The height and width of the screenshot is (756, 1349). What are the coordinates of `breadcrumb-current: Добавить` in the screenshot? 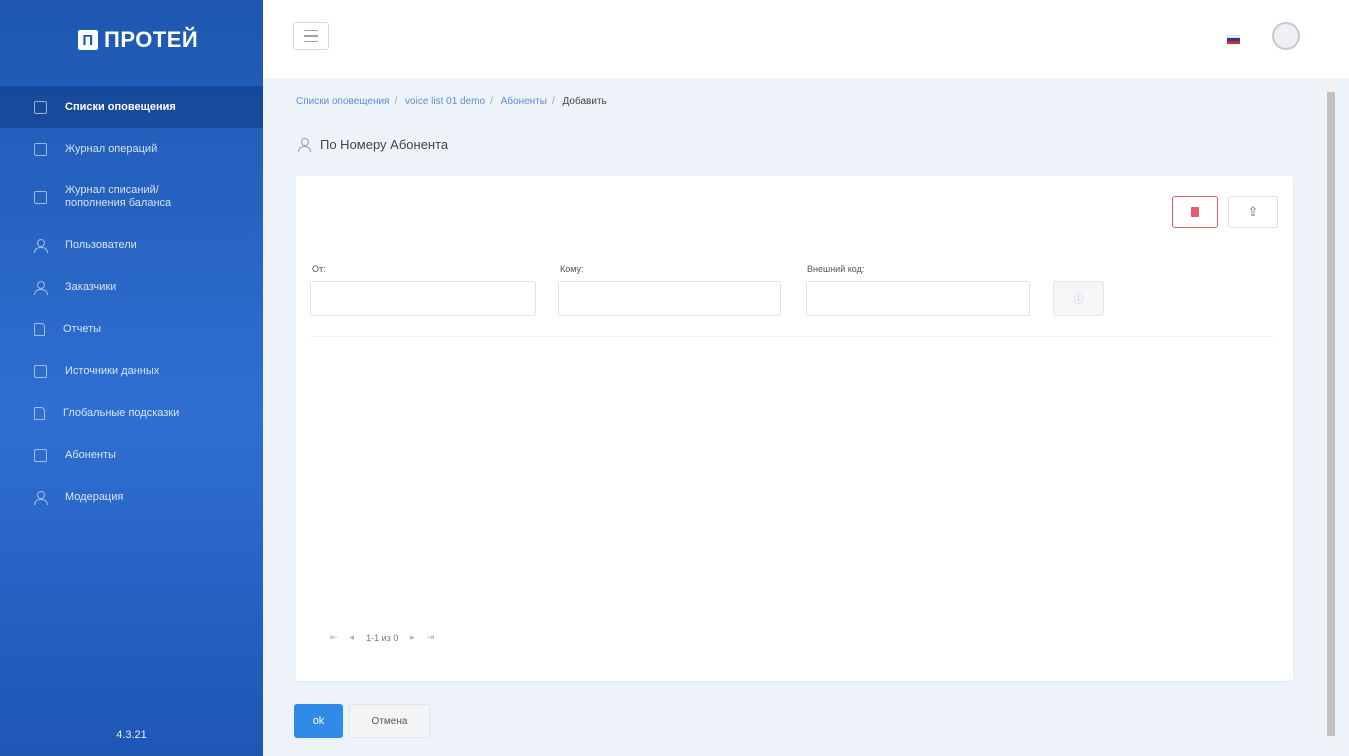 It's located at (584, 101).